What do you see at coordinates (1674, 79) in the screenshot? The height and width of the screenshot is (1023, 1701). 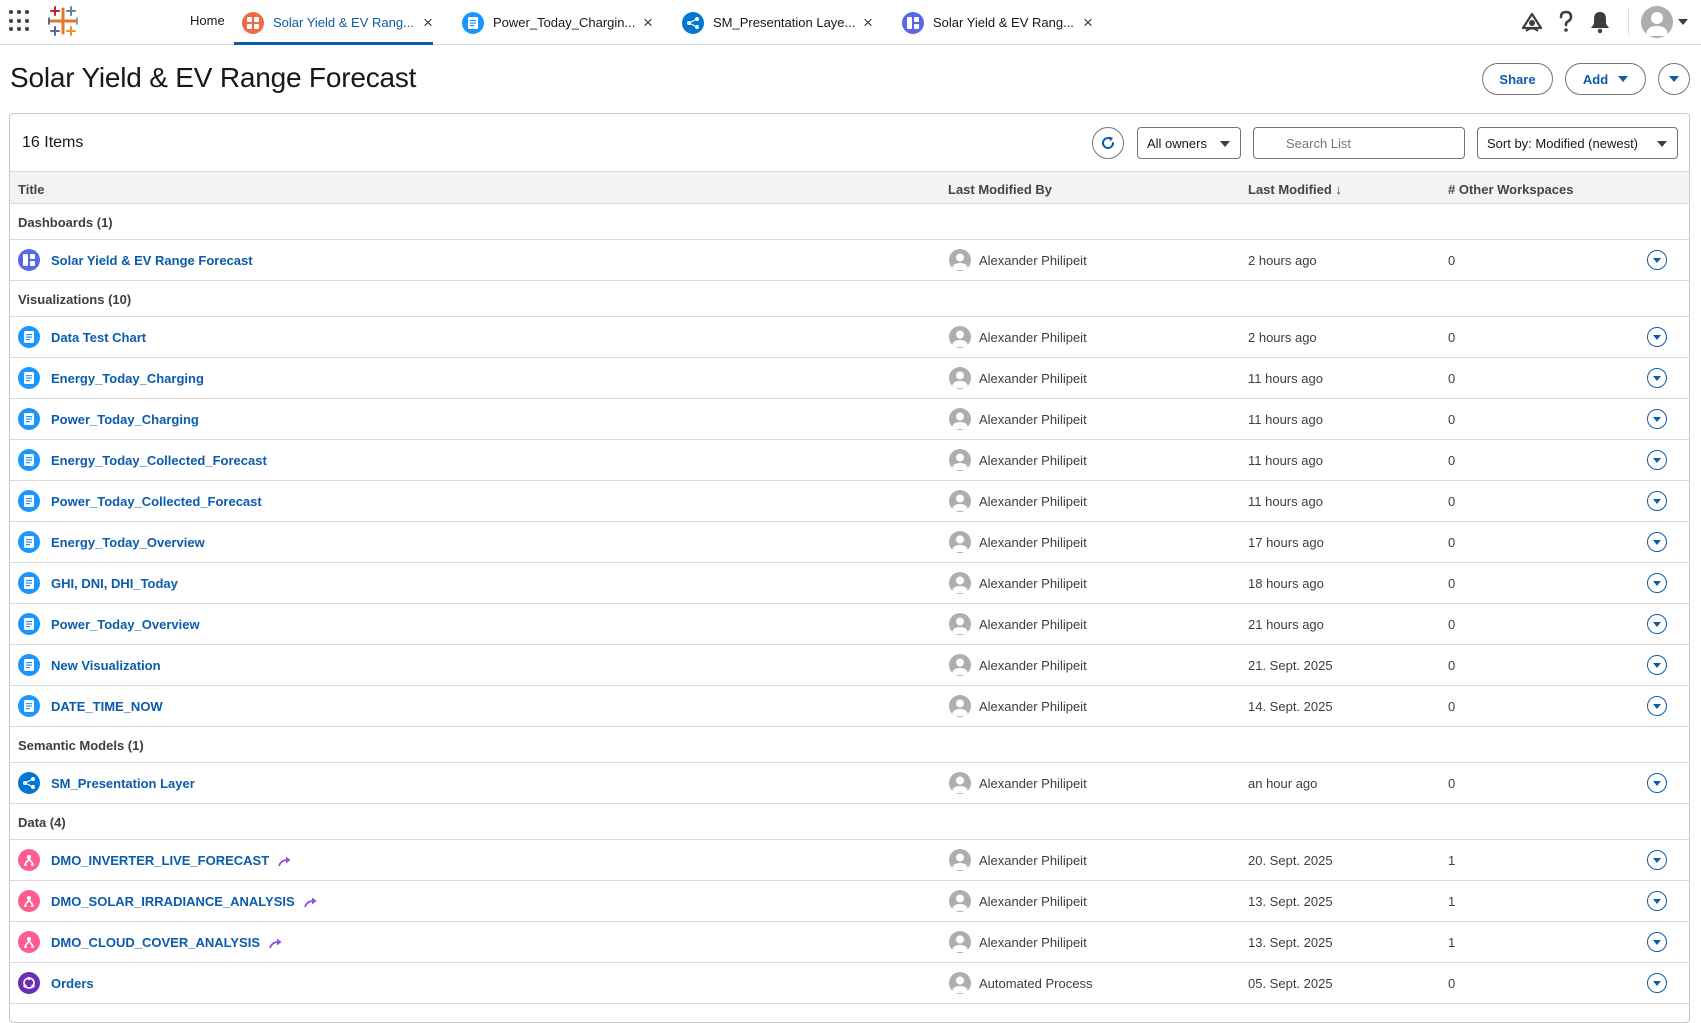 I see `more-actions-button` at bounding box center [1674, 79].